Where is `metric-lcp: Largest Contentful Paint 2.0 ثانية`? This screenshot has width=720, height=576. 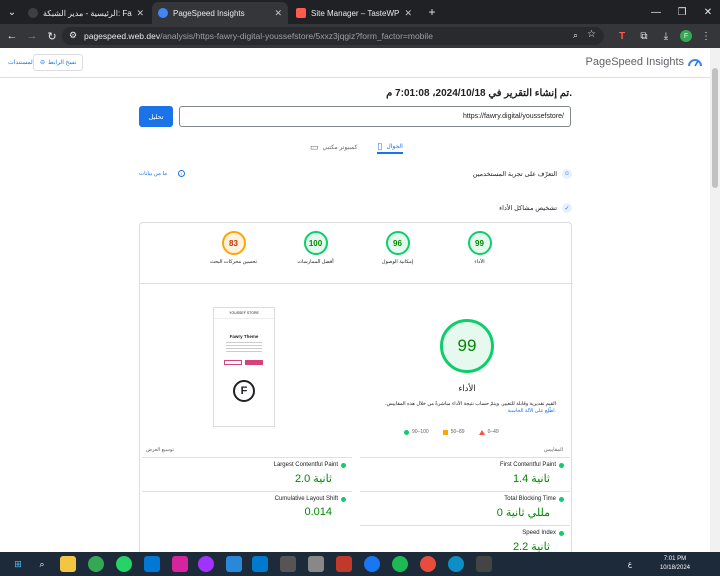 metric-lcp: Largest Contentful Paint 2.0 ثانية is located at coordinates (247, 474).